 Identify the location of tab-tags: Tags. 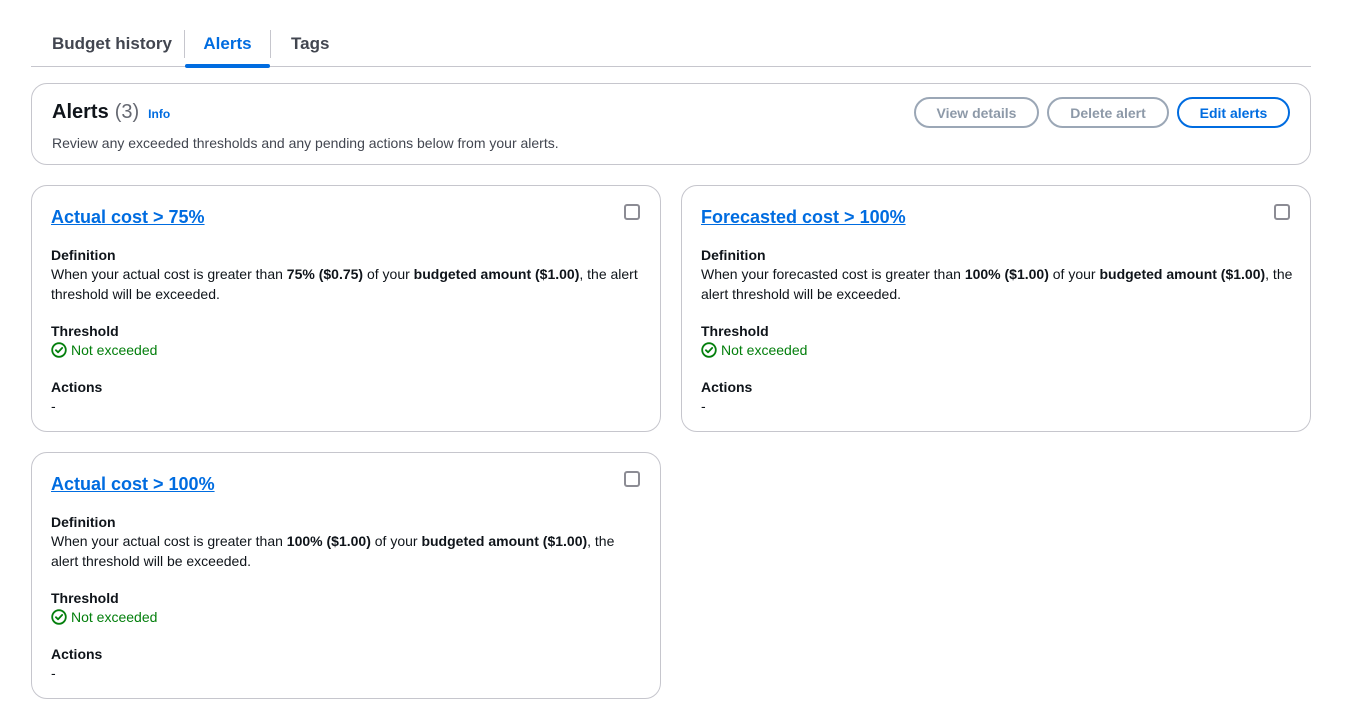
(310, 44).